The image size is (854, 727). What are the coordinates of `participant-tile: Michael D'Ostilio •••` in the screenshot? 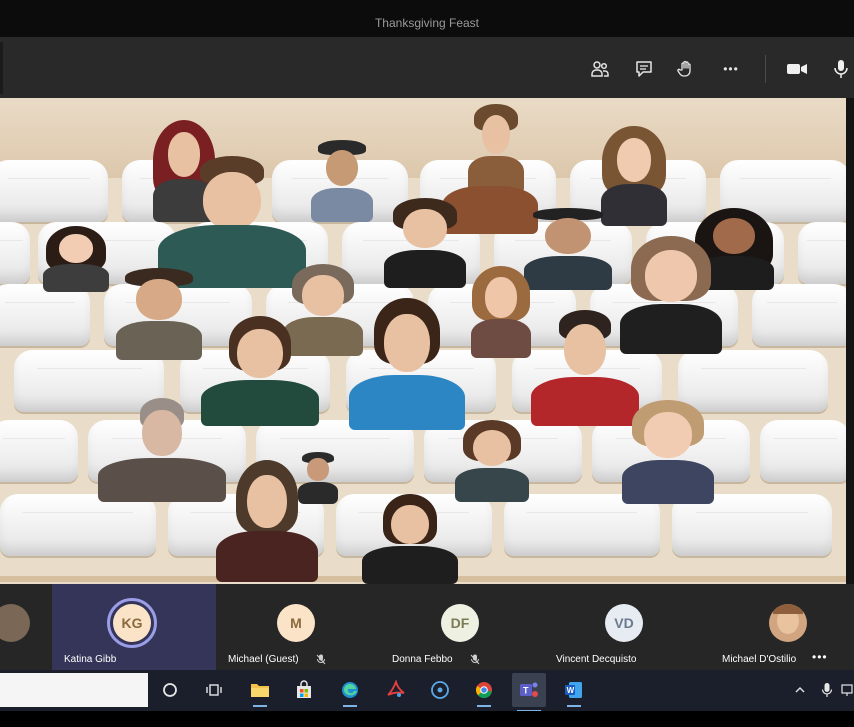 It's located at (781, 627).